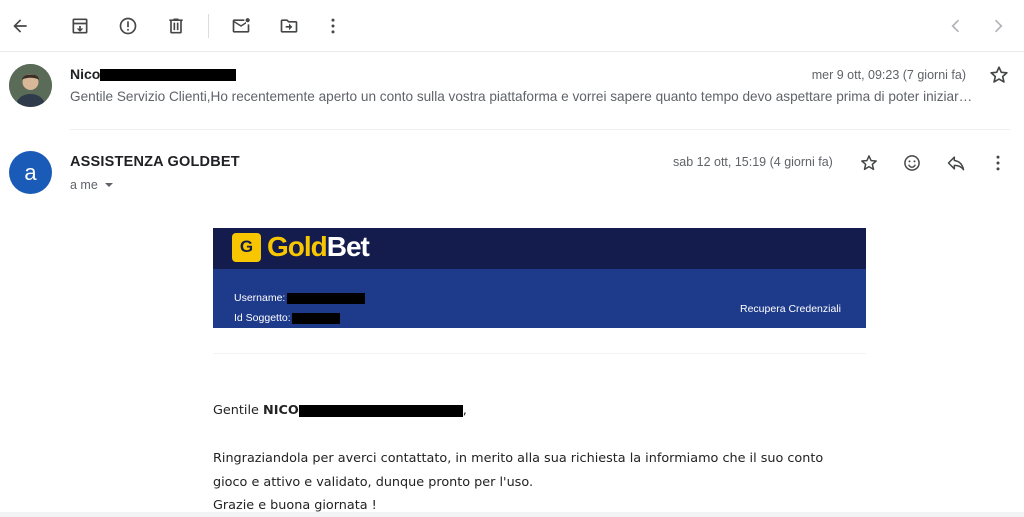 This screenshot has width=1024, height=517. What do you see at coordinates (318, 246) in the screenshot?
I see `goldbet-logo-wordmark: GoldBet` at bounding box center [318, 246].